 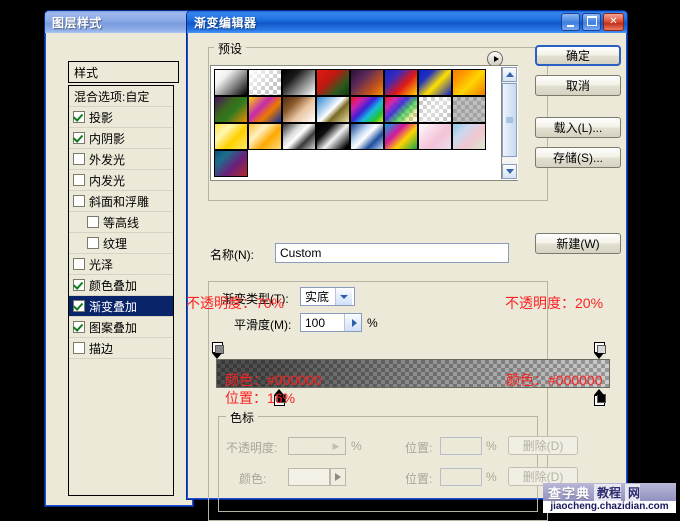 I want to click on opacity-stop-left, so click(x=218, y=350).